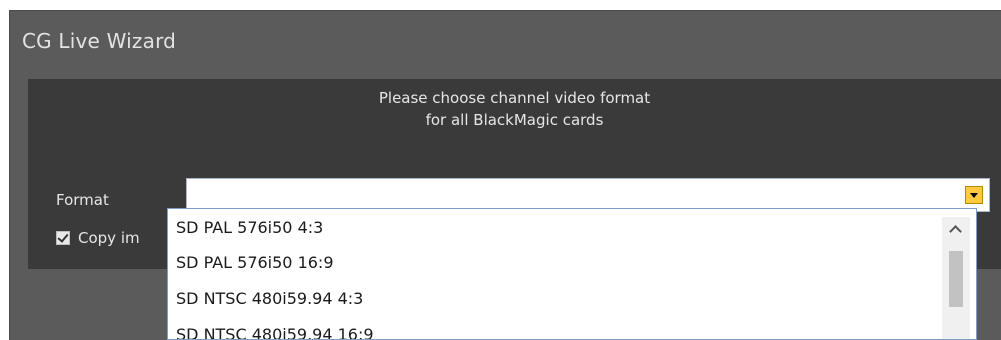 Image resolution: width=1001 pixels, height=340 pixels. Describe the element at coordinates (269, 298) in the screenshot. I see `format-option: SD NTSC 480i59.94 4:3` at that location.